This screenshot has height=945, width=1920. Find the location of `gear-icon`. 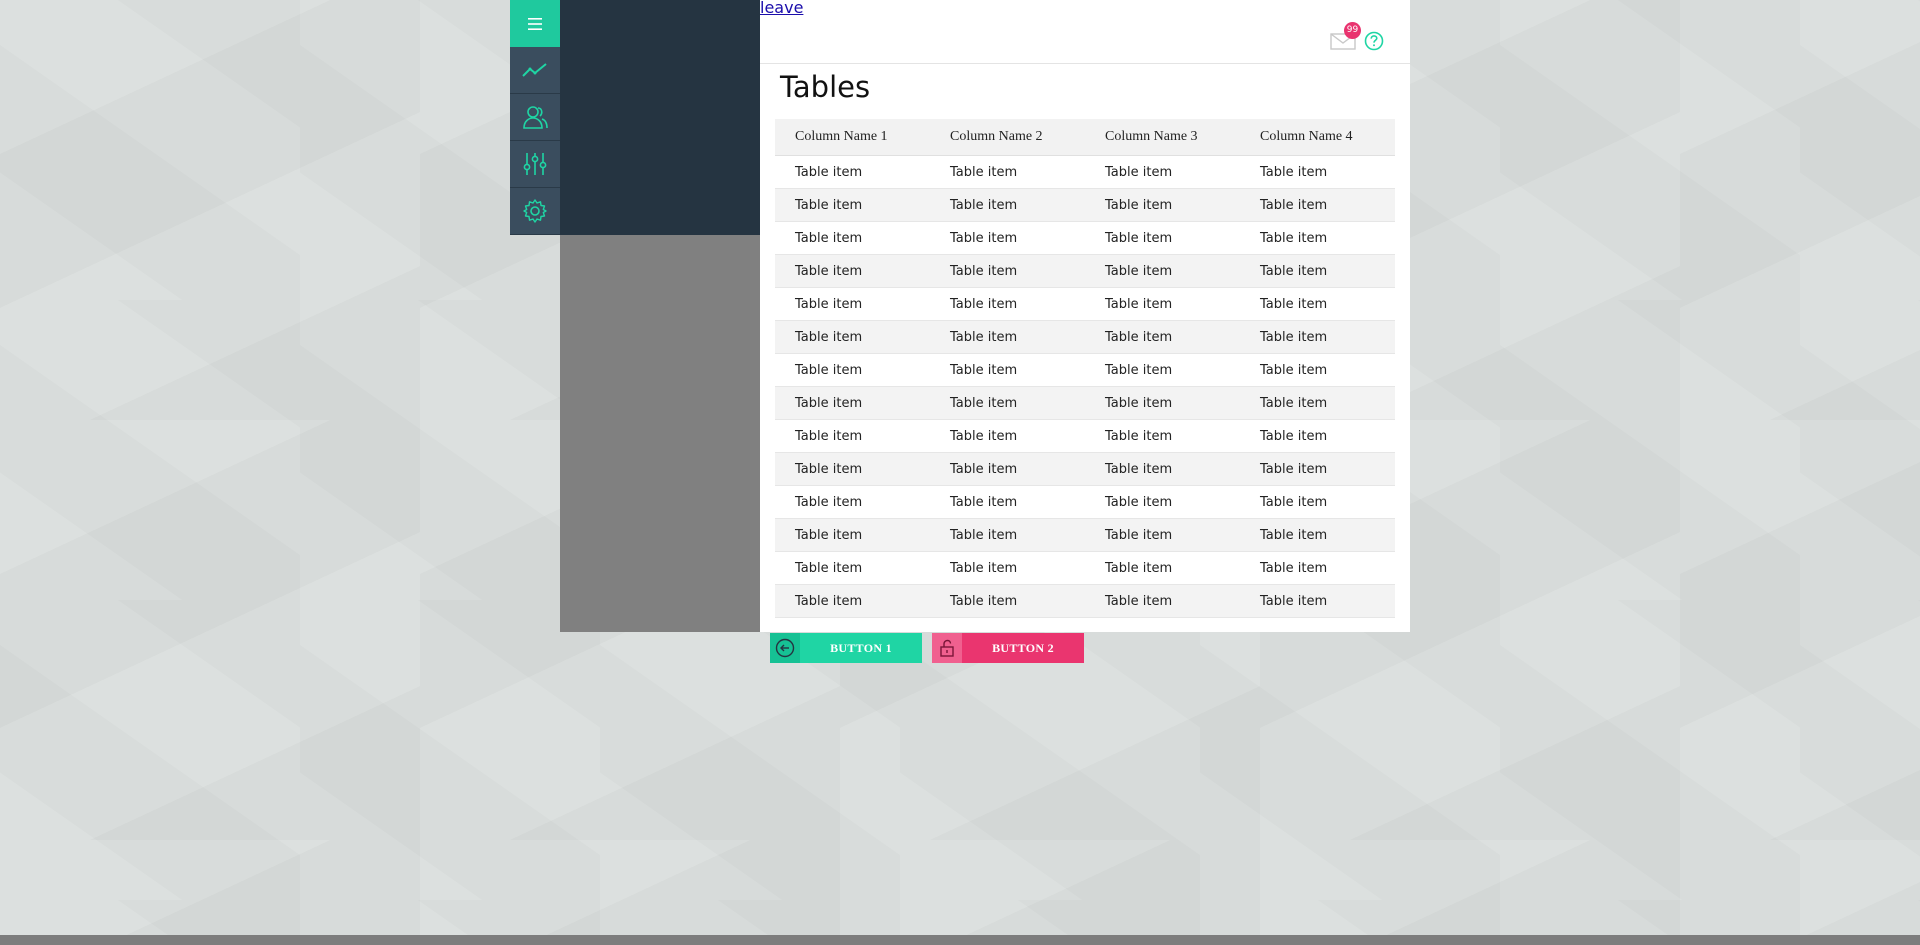

gear-icon is located at coordinates (535, 211).